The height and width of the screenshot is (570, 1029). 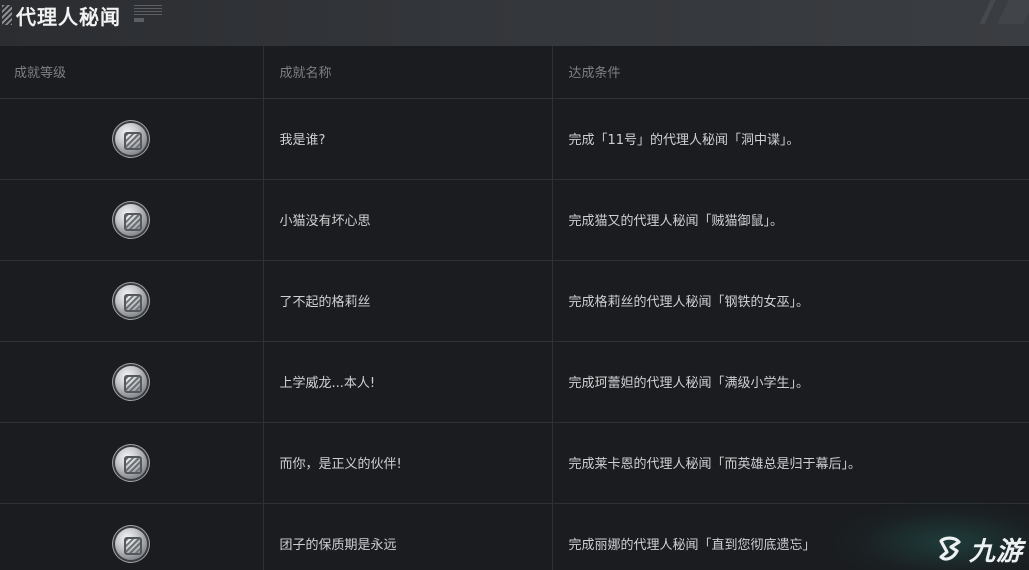 What do you see at coordinates (131, 72) in the screenshot?
I see `column-header-level: 成就等级` at bounding box center [131, 72].